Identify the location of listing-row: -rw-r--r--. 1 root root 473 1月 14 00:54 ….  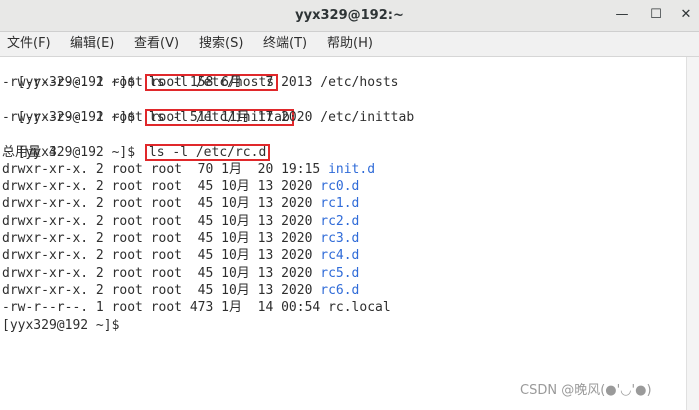
(196, 307).